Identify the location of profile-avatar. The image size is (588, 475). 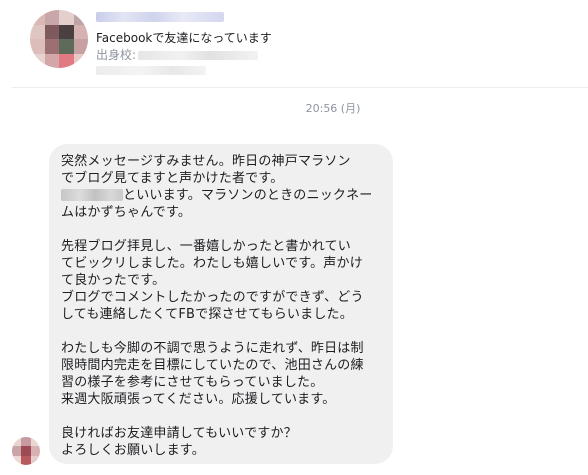
(59, 39).